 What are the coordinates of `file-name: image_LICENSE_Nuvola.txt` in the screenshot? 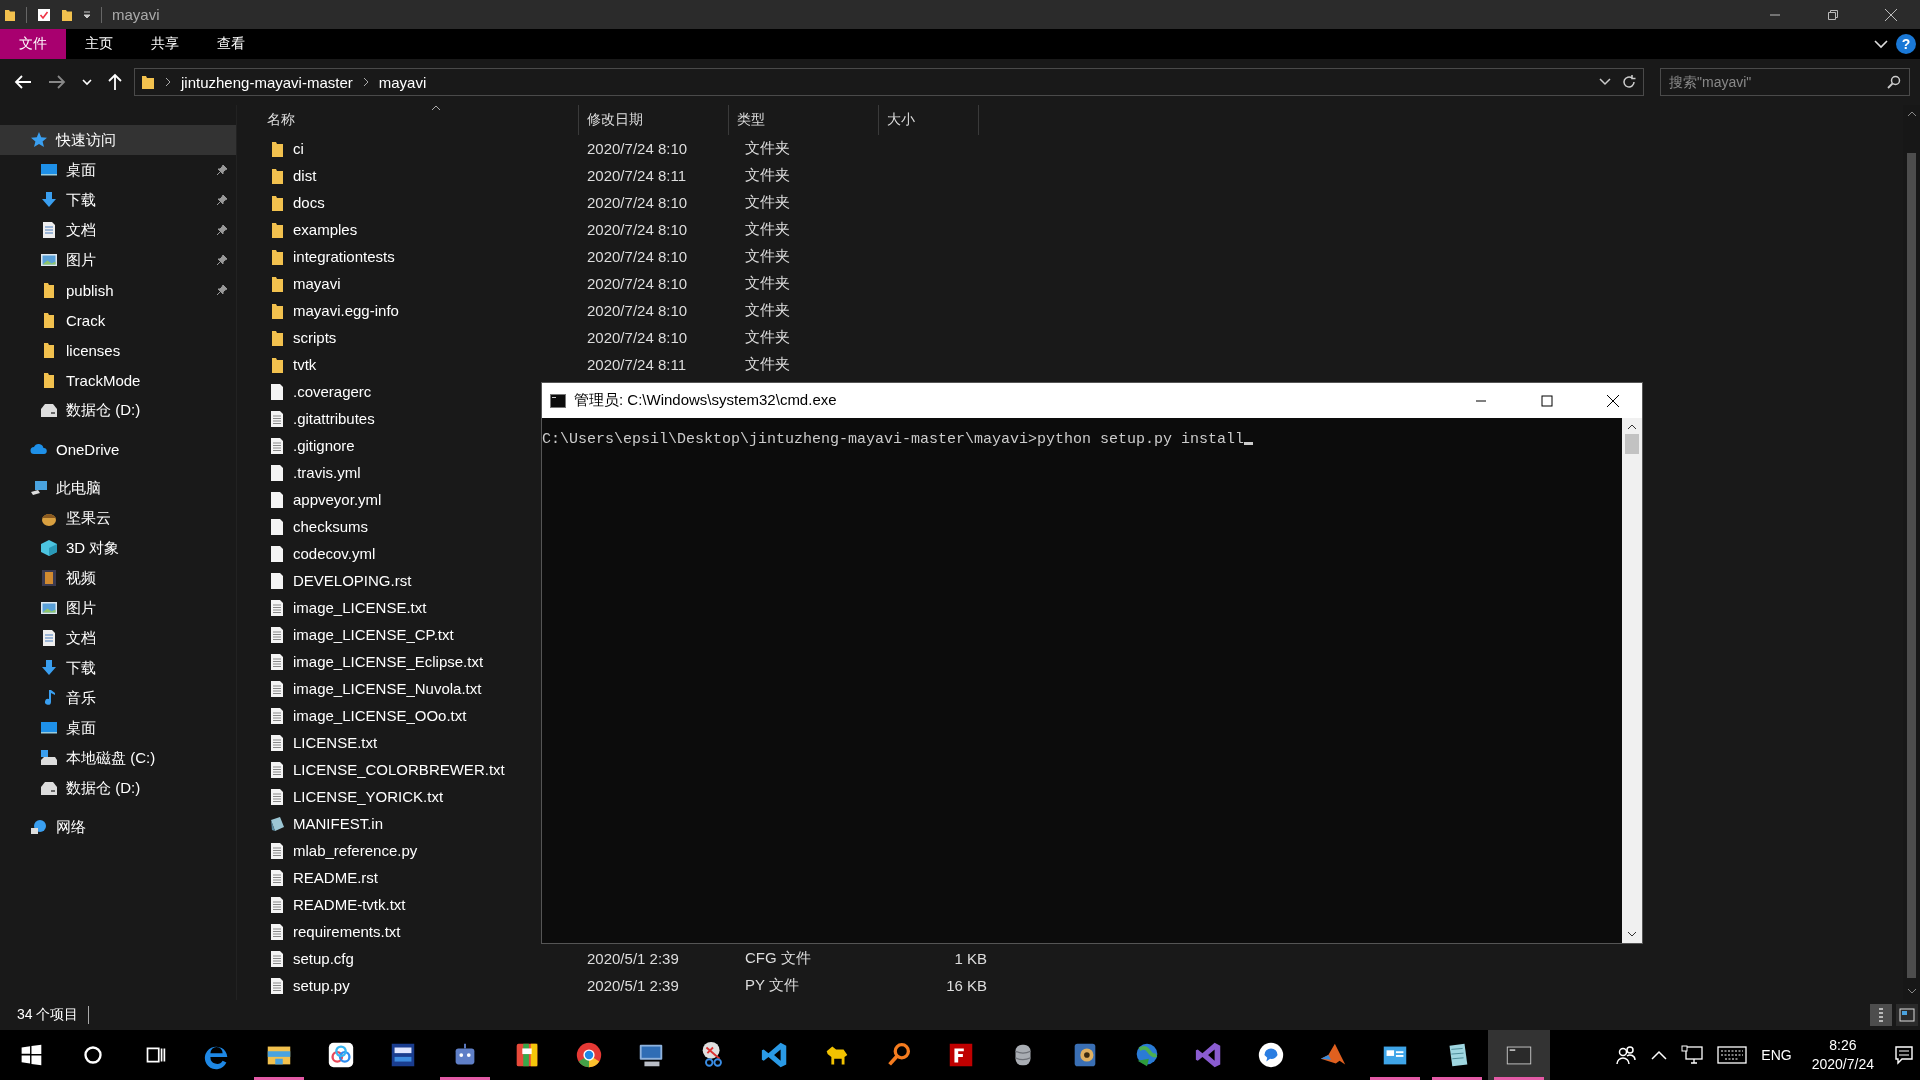 It's located at (387, 688).